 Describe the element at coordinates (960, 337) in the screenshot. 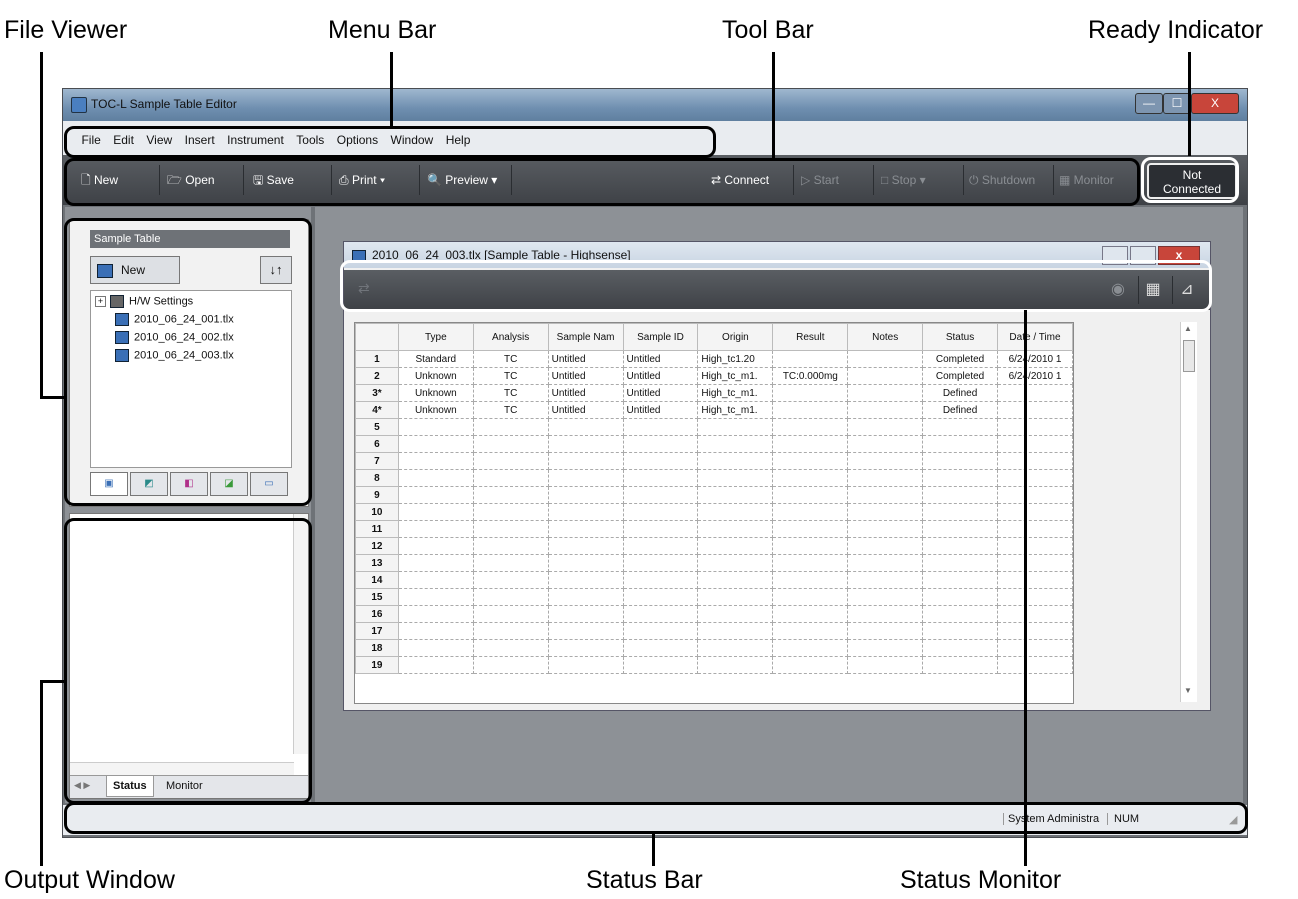

I see `column-header: Status` at that location.